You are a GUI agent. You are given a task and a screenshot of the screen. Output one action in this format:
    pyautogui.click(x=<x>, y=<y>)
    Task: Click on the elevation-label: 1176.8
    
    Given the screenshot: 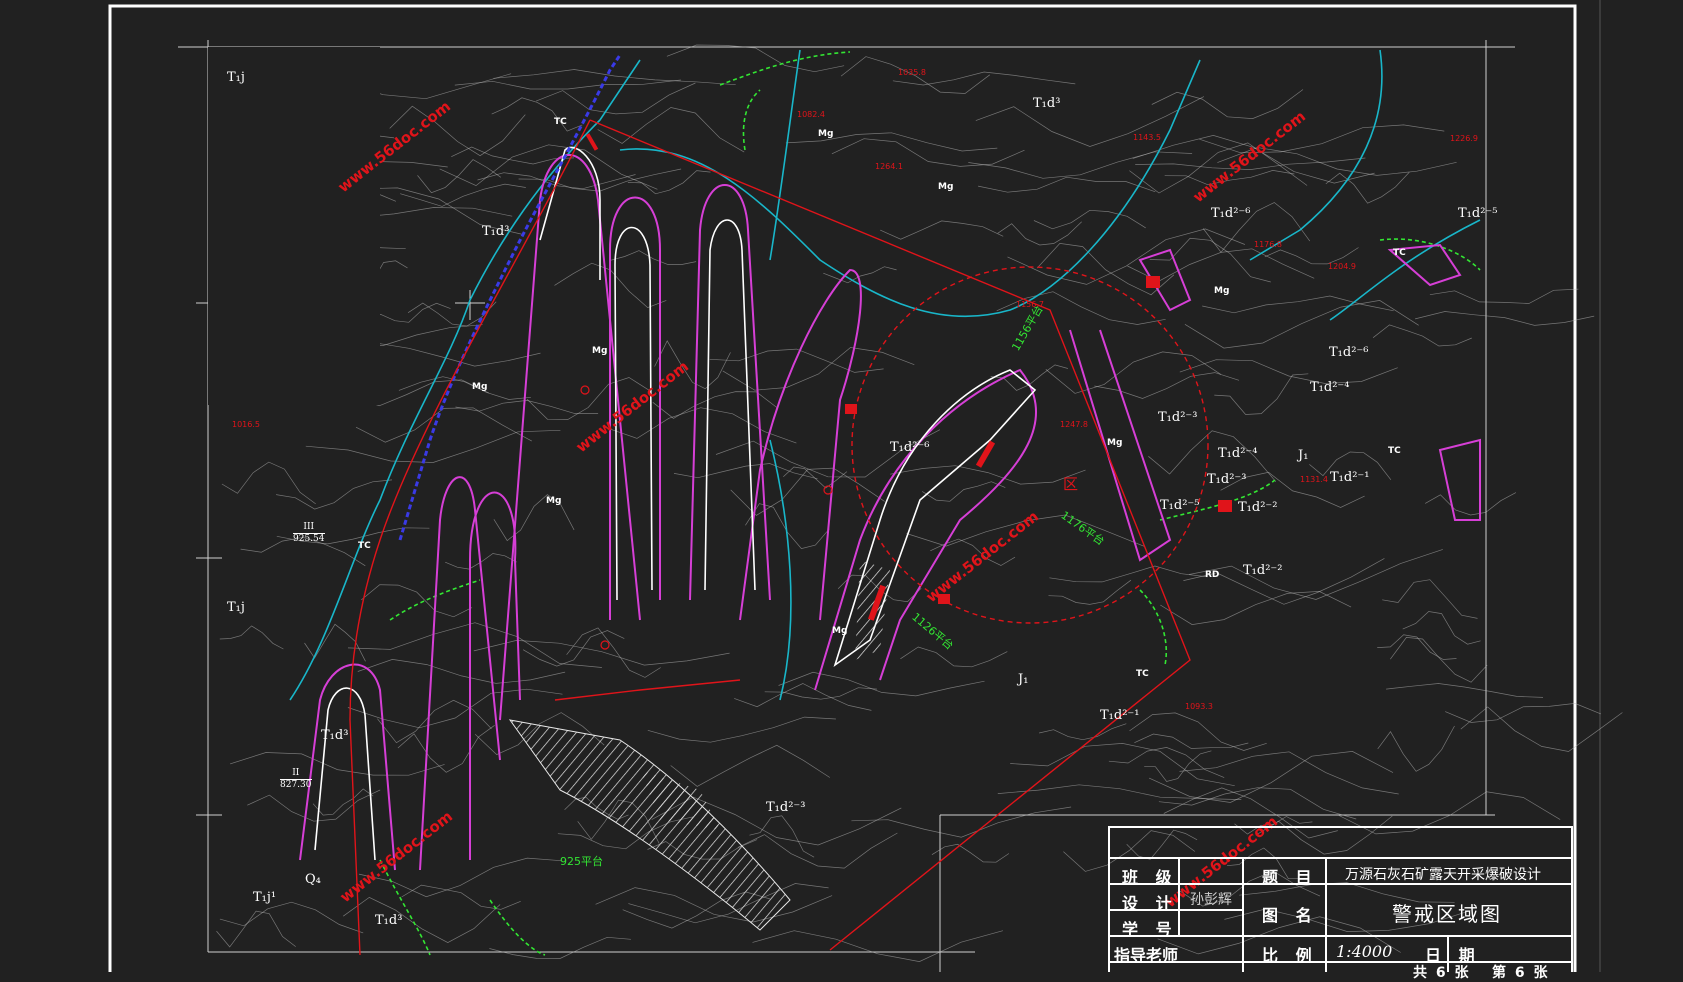 What is the action you would take?
    pyautogui.click(x=1268, y=244)
    